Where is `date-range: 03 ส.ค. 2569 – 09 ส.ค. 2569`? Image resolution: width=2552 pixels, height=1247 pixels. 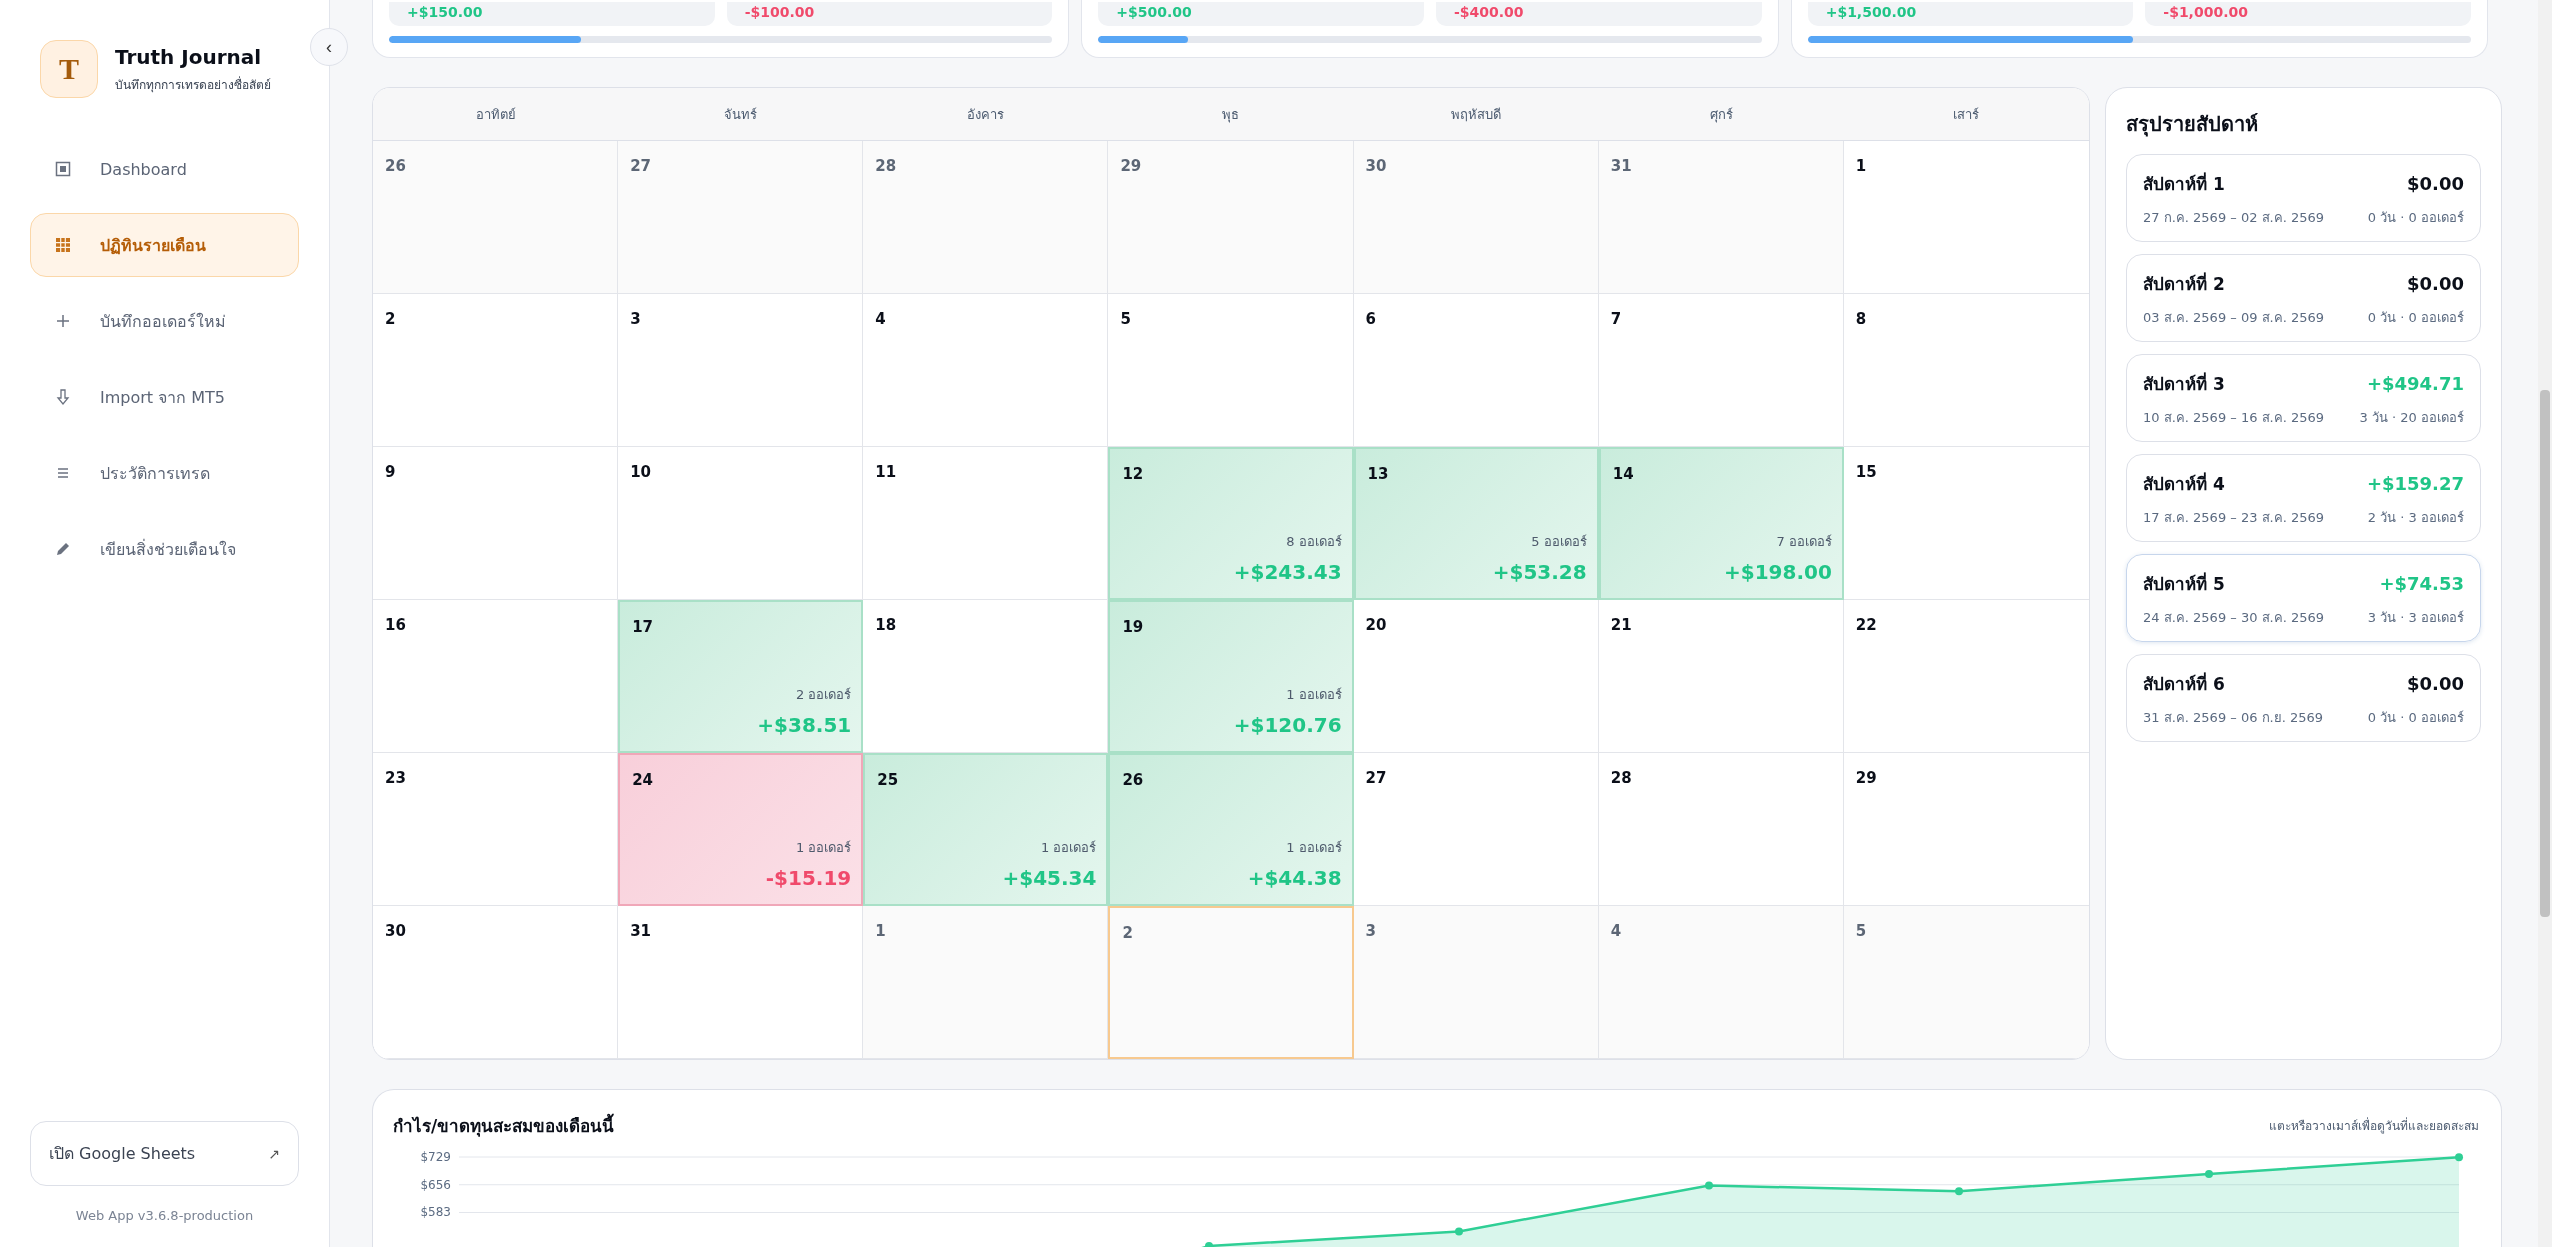 date-range: 03 ส.ค. 2569 – 09 ส.ค. 2569 is located at coordinates (2234, 318).